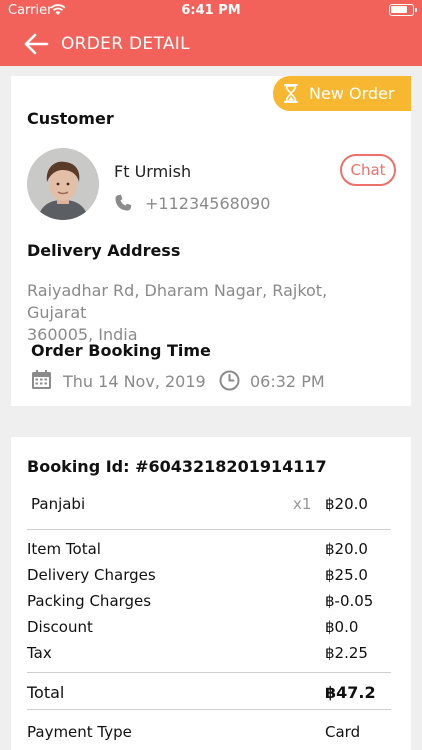  What do you see at coordinates (58, 504) in the screenshot?
I see `item-name: Panjabi` at bounding box center [58, 504].